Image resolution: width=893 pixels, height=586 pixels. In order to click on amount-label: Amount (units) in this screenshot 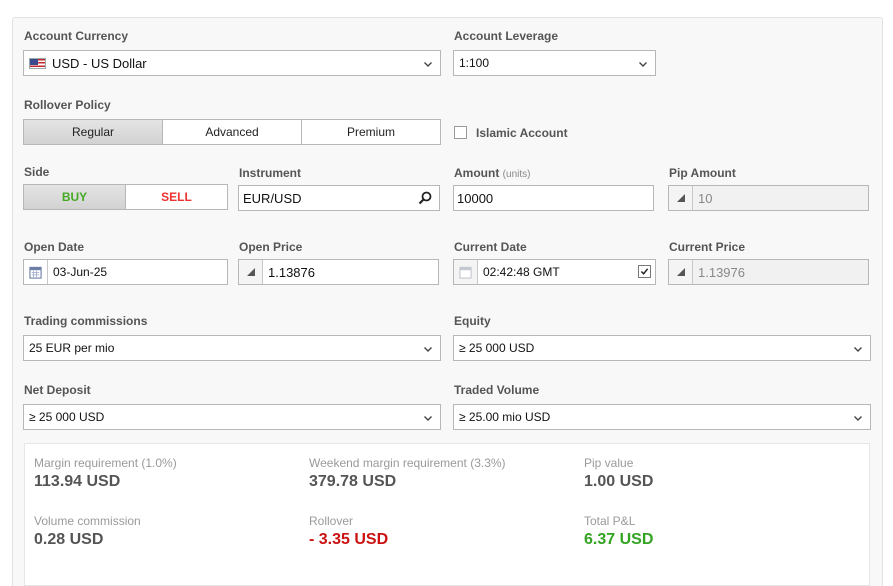, I will do `click(492, 173)`.